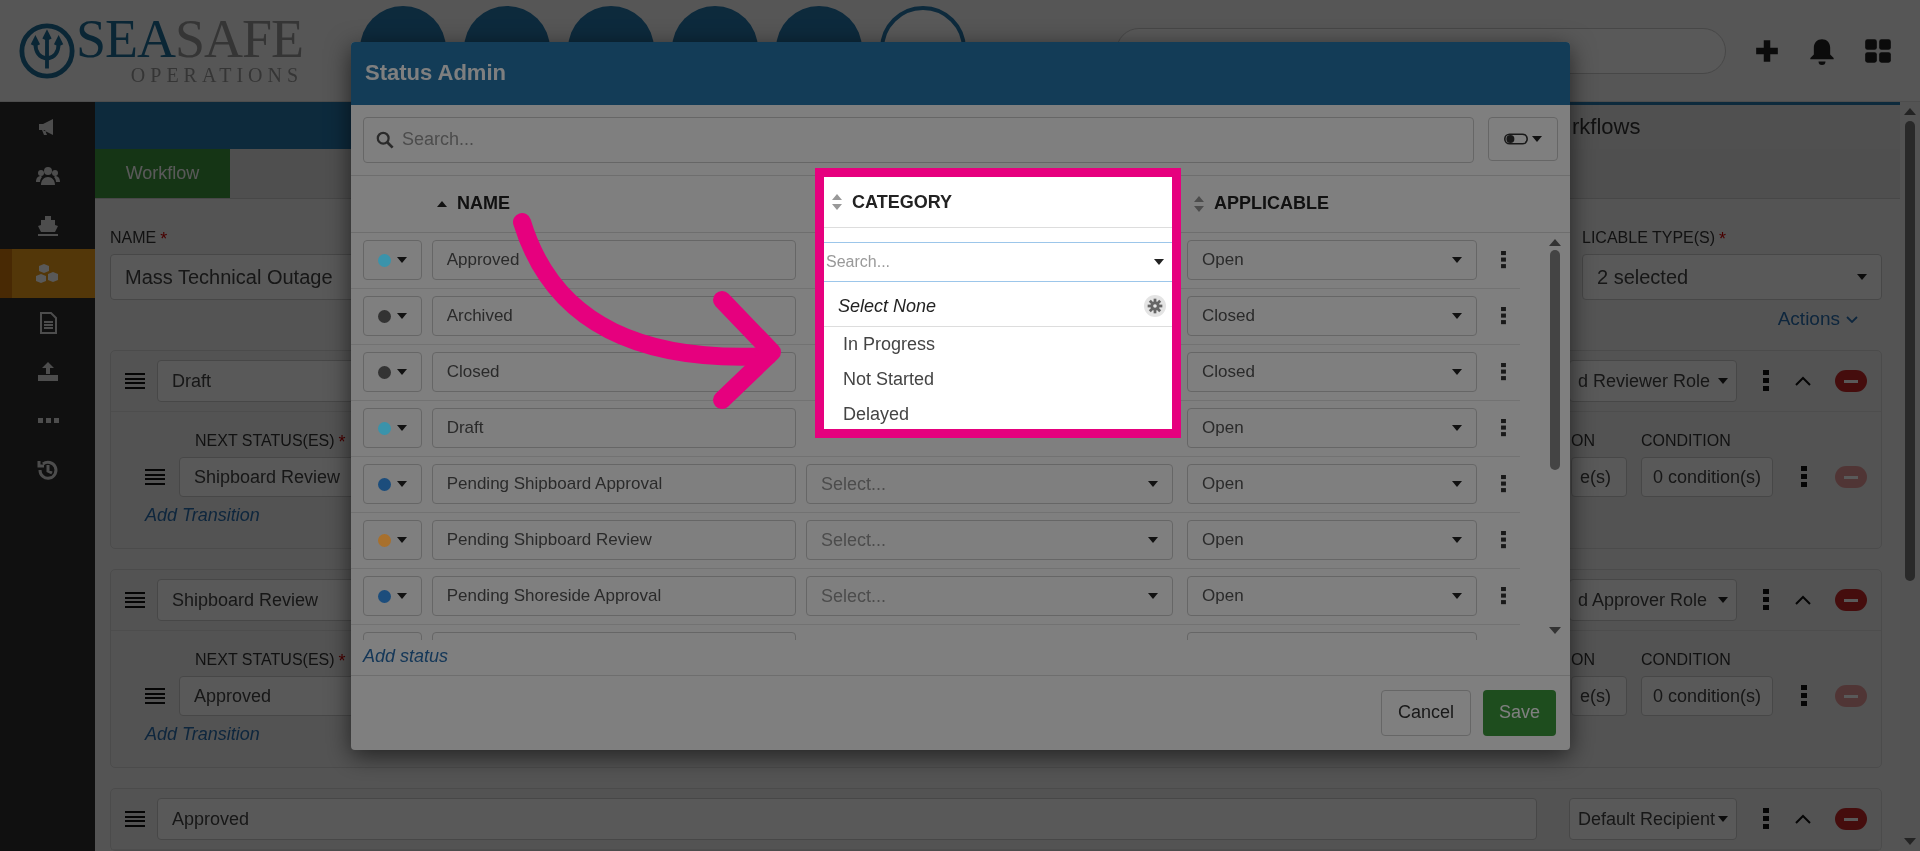  I want to click on page-title: rkflows, so click(1606, 127).